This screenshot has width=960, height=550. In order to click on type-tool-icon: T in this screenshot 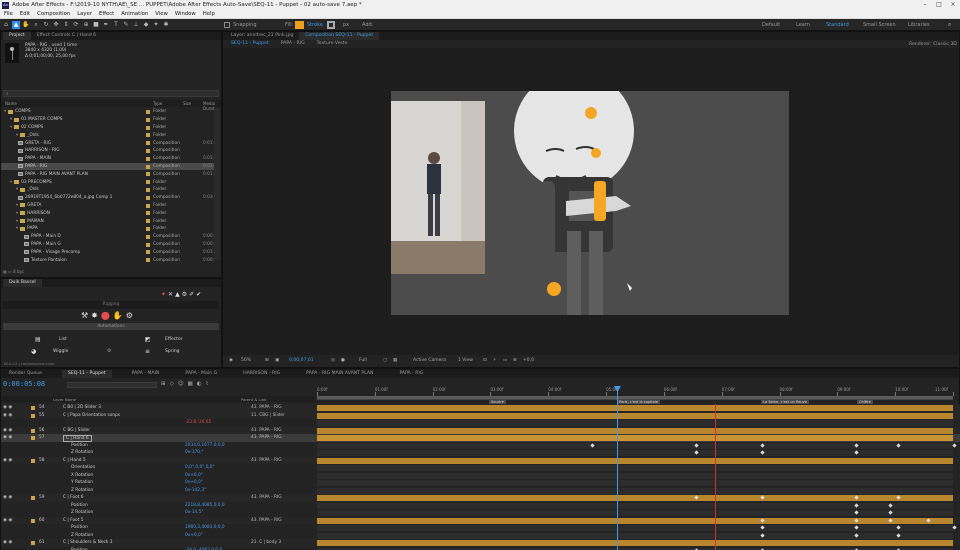, I will do `click(116, 25)`.